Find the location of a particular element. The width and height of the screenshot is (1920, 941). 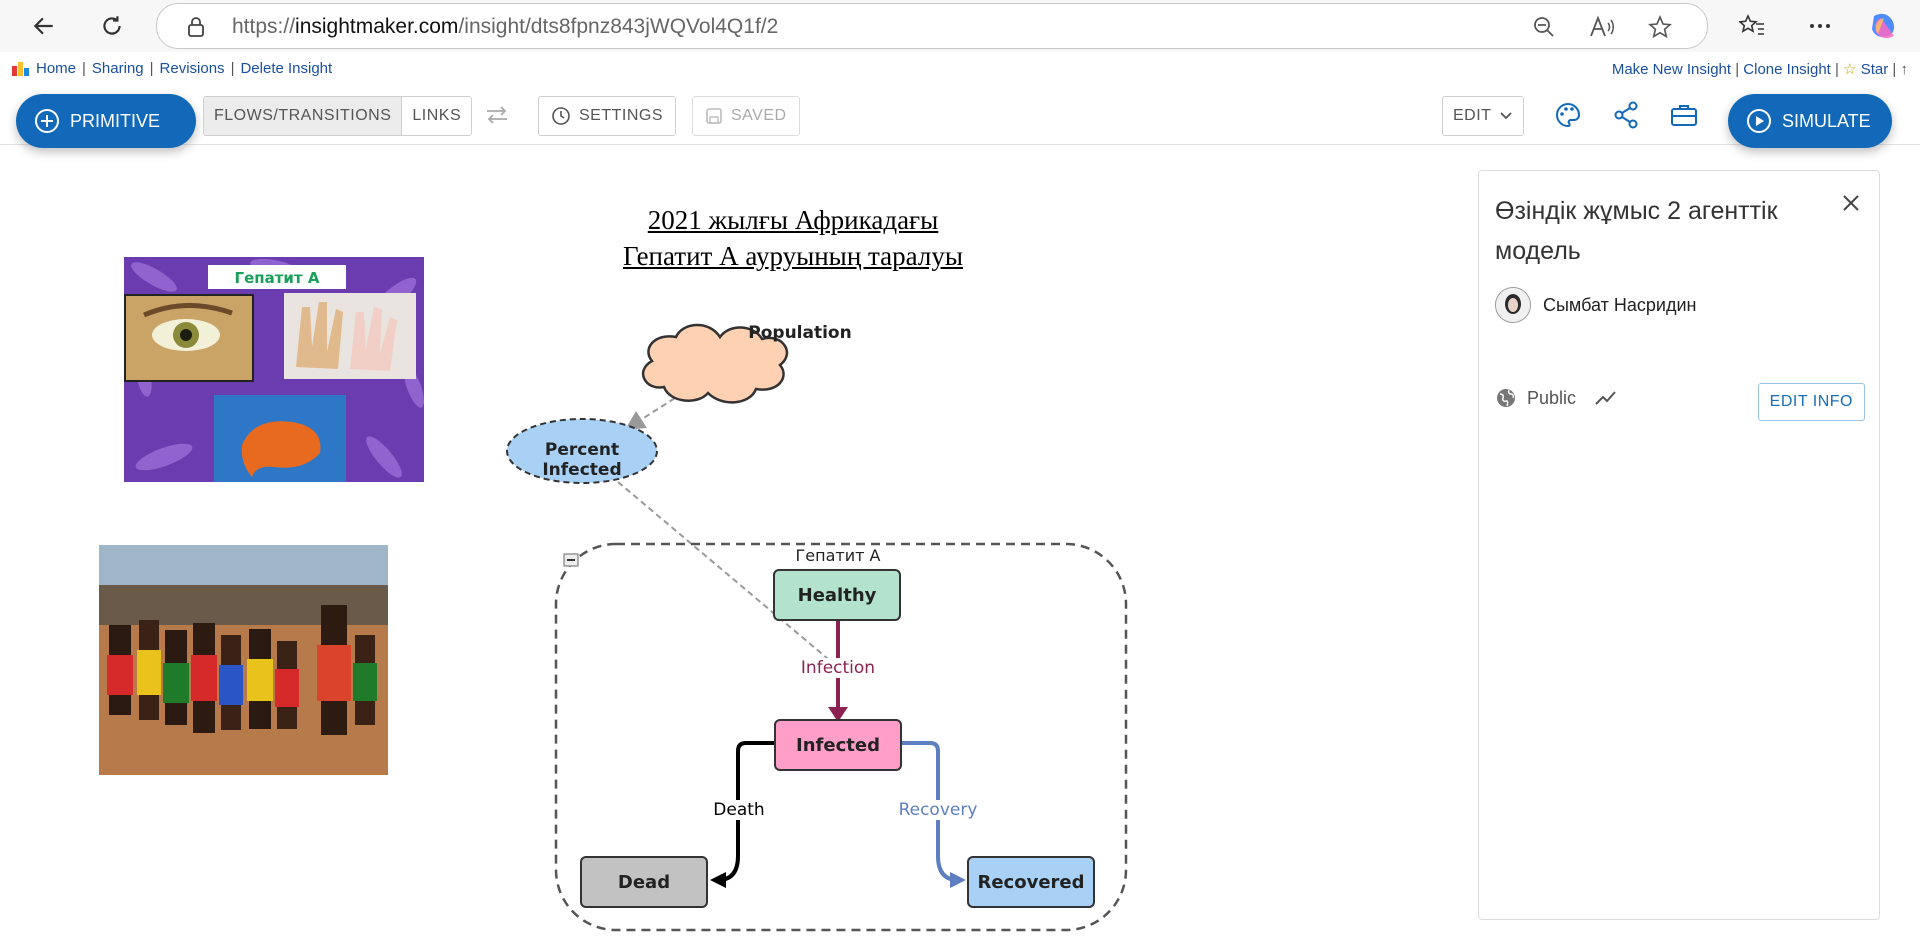

primitive-label: PRIMITIVE is located at coordinates (115, 120).